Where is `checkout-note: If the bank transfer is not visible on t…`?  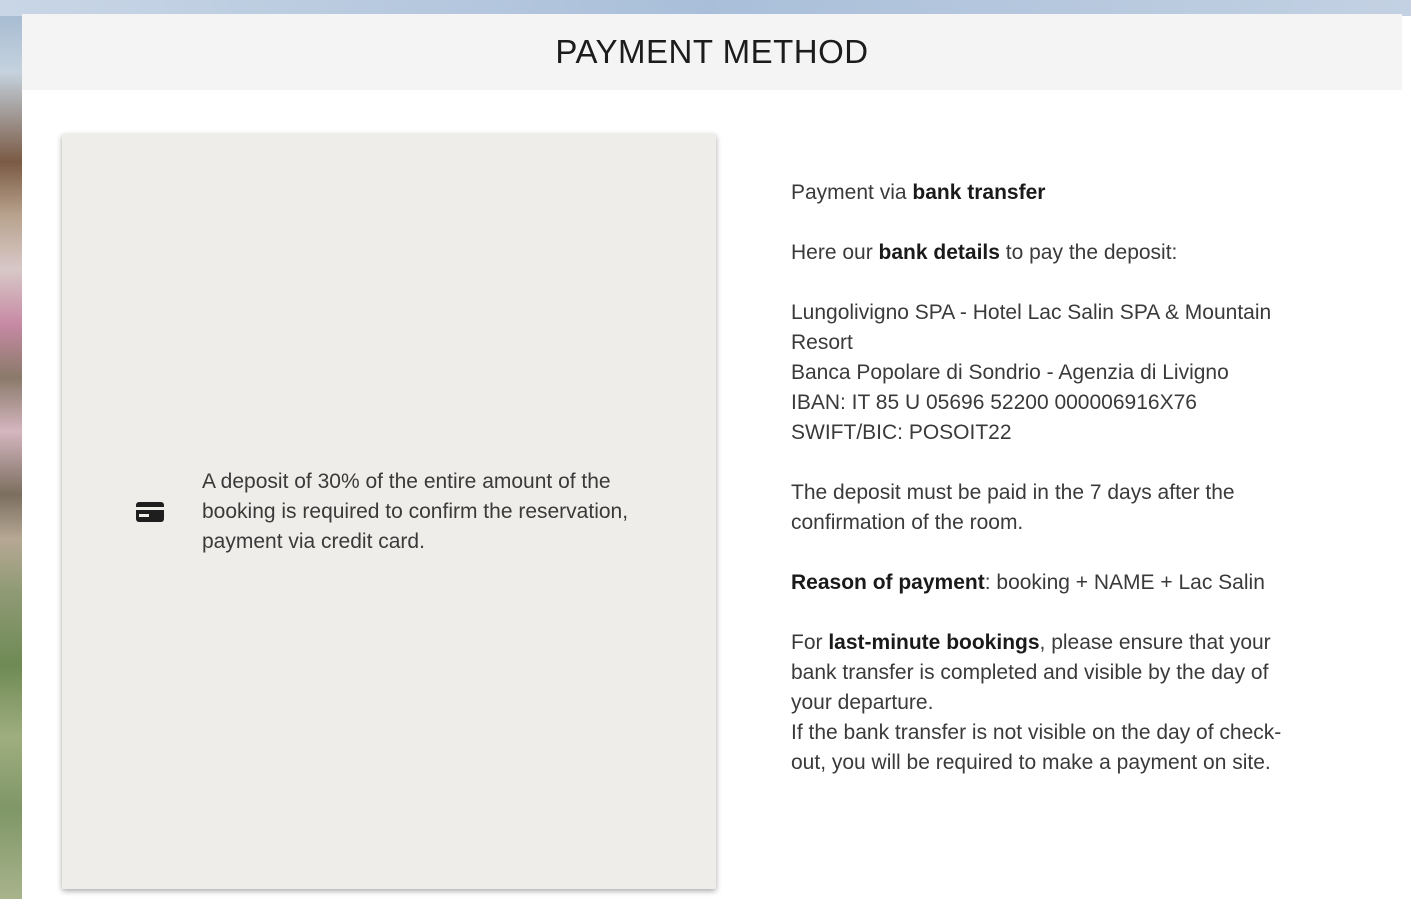
checkout-note: If the bank transfer is not visible on t… is located at coordinates (1036, 747).